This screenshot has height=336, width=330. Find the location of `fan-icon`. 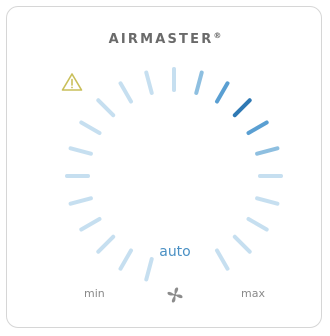

fan-icon is located at coordinates (175, 295).